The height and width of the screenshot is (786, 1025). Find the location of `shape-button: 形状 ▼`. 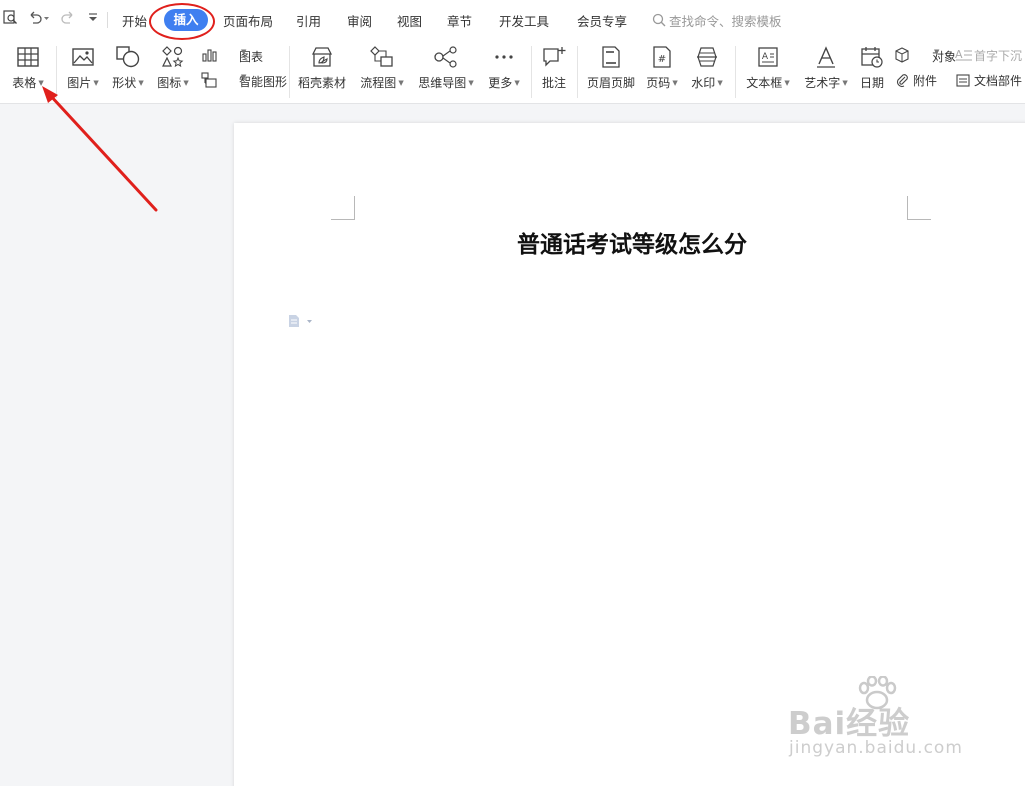

shape-button: 形状 ▼ is located at coordinates (128, 72).